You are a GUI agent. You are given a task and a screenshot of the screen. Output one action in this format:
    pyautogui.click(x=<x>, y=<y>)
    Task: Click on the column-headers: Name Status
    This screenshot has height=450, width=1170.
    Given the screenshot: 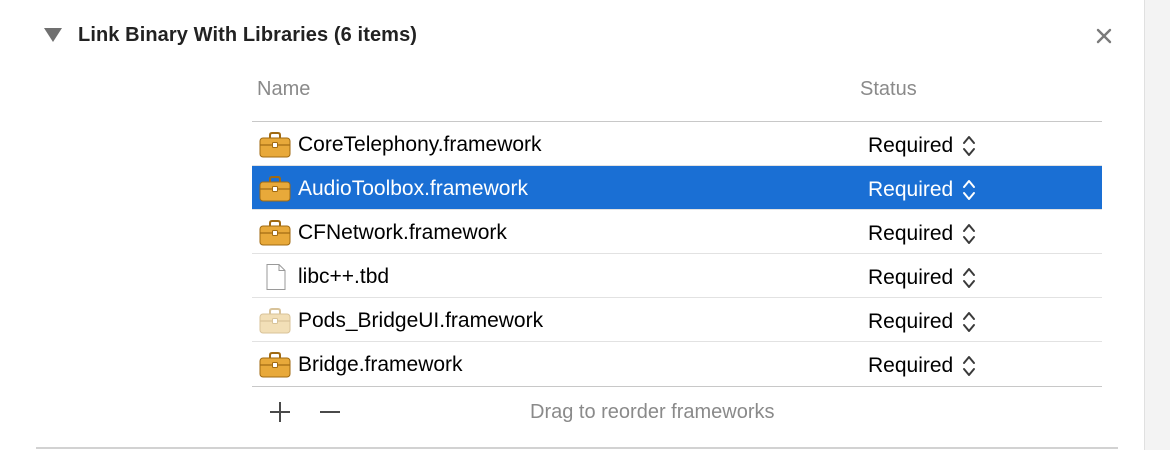 What is the action you would take?
    pyautogui.click(x=677, y=91)
    